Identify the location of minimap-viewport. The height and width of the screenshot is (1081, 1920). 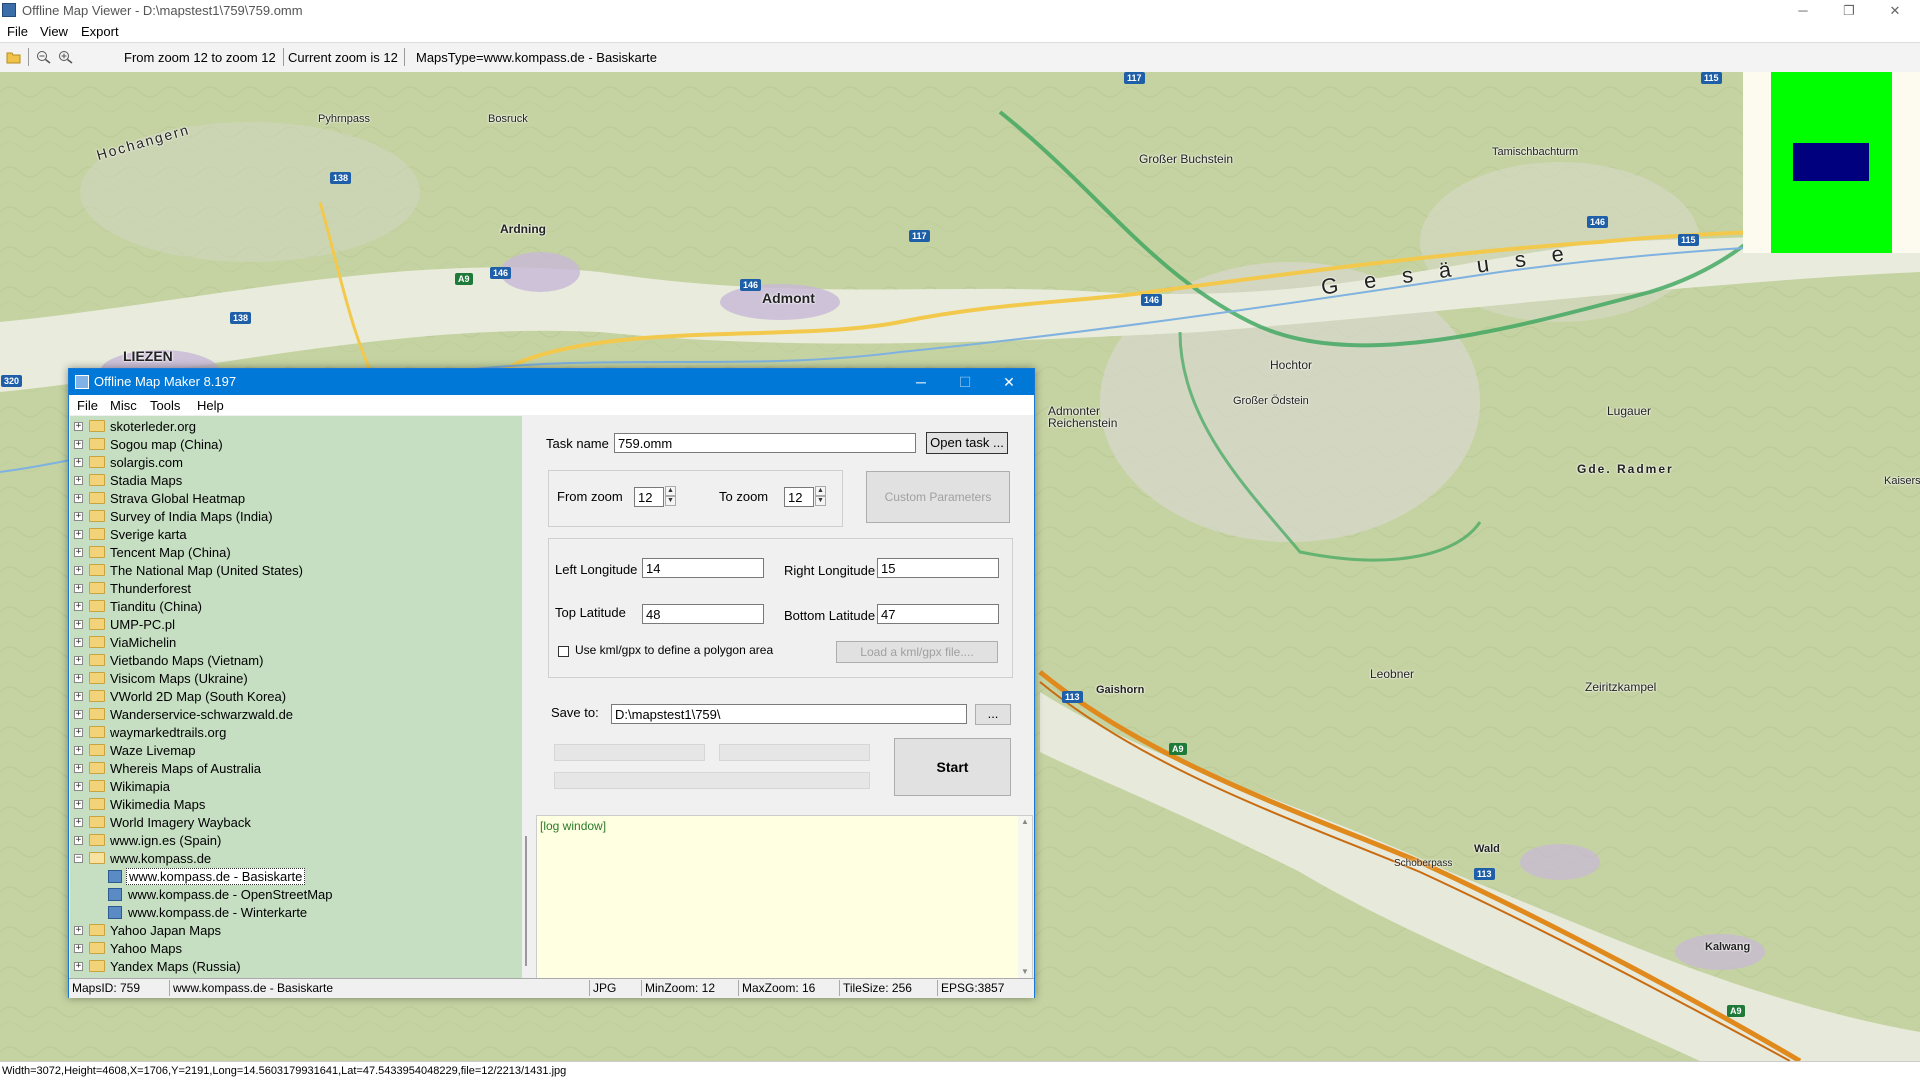
(1831, 162).